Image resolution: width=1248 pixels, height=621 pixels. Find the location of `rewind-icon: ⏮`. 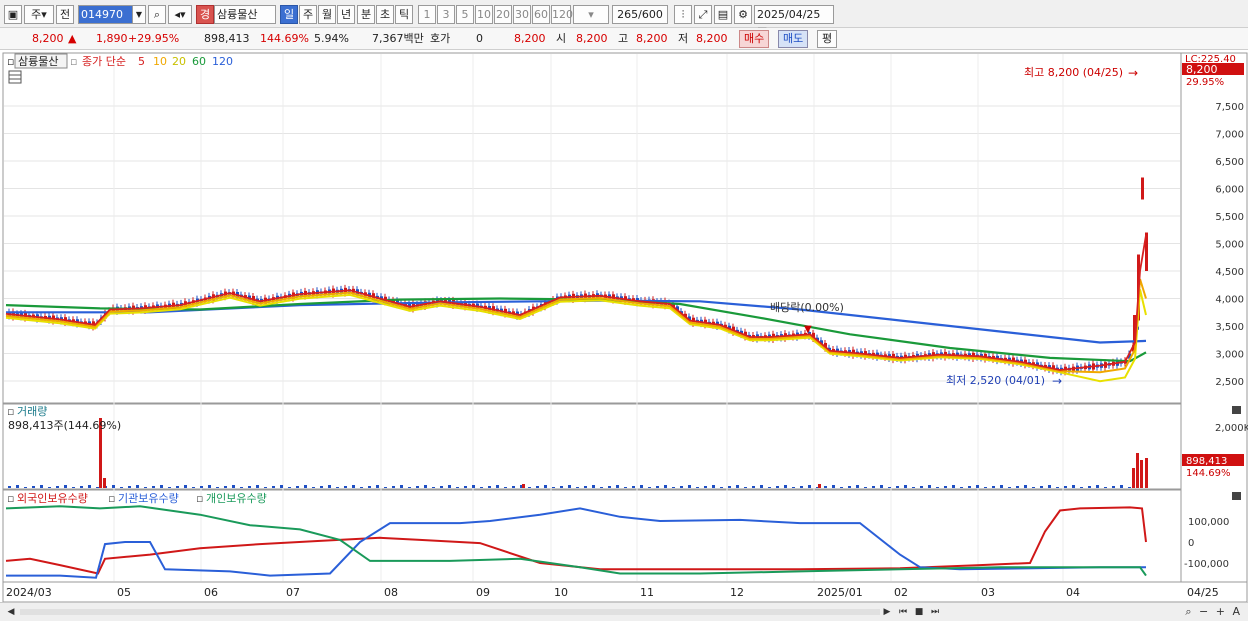

rewind-icon: ⏮ is located at coordinates (903, 612).